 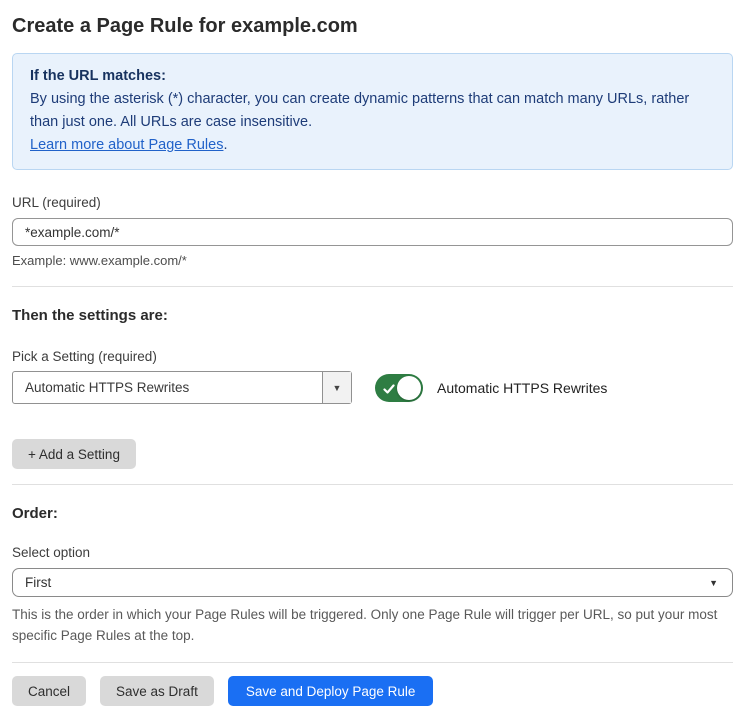 What do you see at coordinates (99, 260) in the screenshot?
I see `url-example-helper: Example: www.example.com/*` at bounding box center [99, 260].